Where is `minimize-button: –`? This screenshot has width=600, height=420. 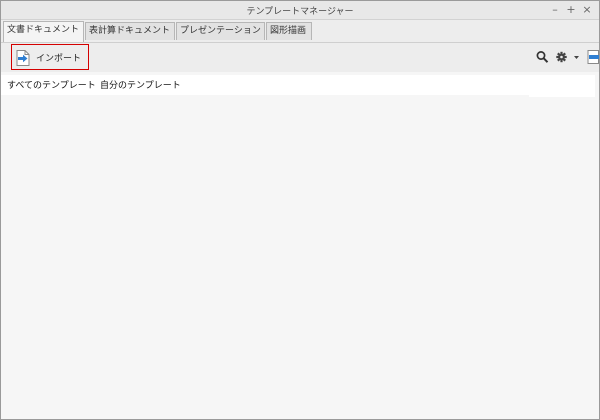
minimize-button: – is located at coordinates (555, 9).